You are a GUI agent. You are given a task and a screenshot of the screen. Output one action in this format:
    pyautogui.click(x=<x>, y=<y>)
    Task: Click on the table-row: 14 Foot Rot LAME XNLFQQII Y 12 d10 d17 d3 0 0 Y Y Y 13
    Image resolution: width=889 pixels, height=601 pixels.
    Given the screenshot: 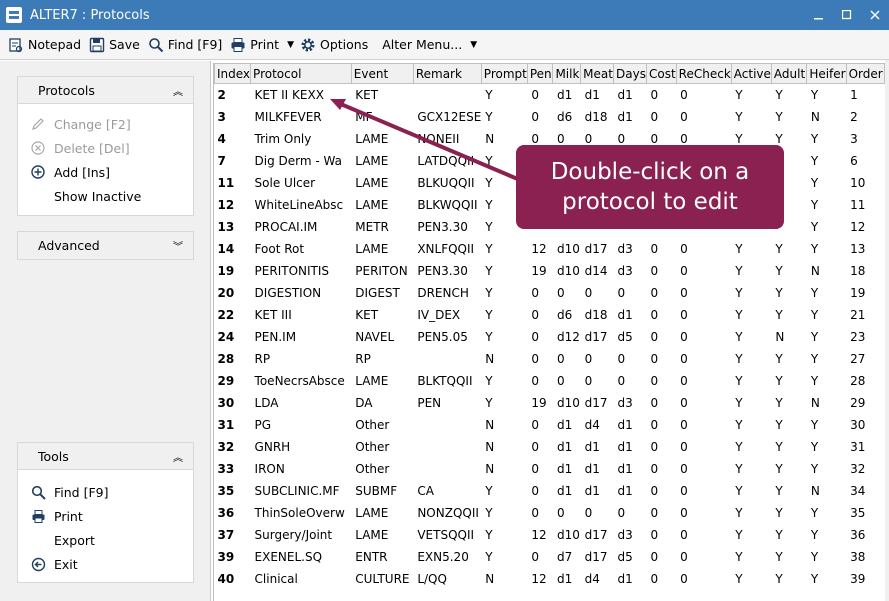 What is the action you would take?
    pyautogui.click(x=550, y=249)
    